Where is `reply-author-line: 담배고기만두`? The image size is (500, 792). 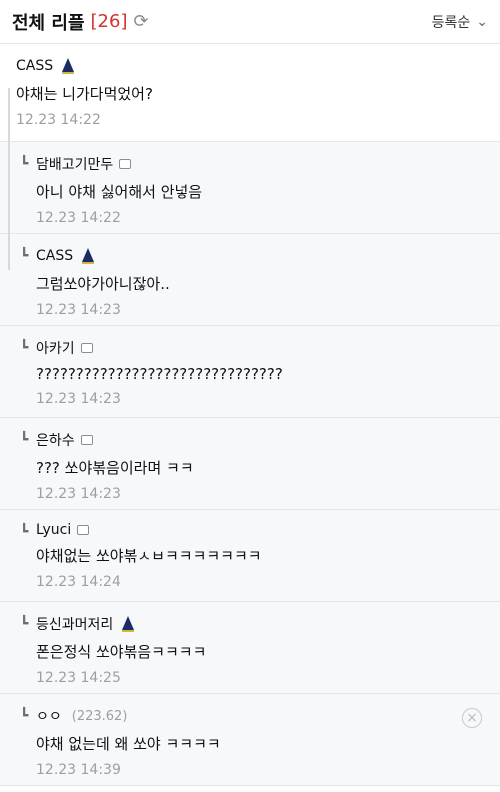
reply-author-line: 담배고기만두 is located at coordinates (260, 164).